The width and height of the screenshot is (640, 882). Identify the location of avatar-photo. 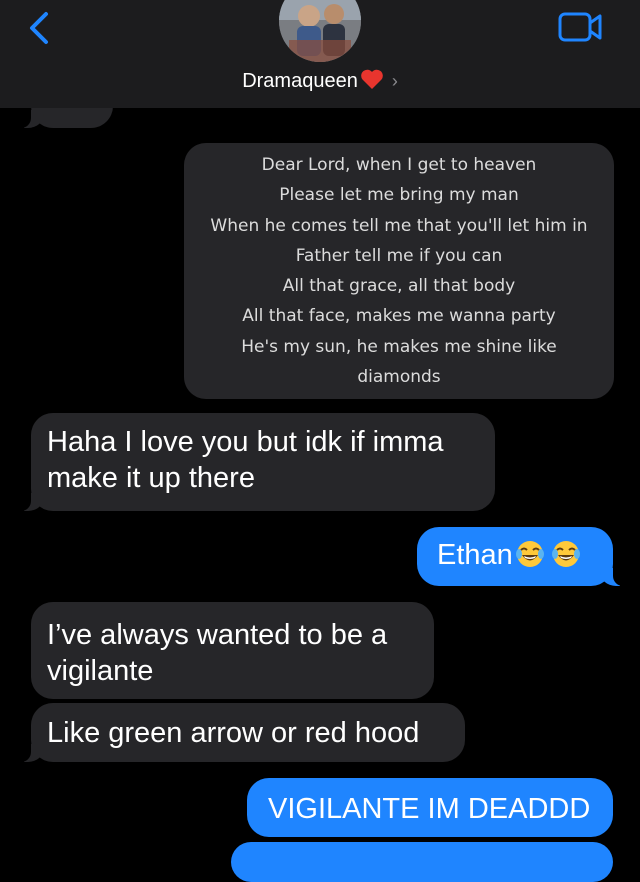
(320, 31).